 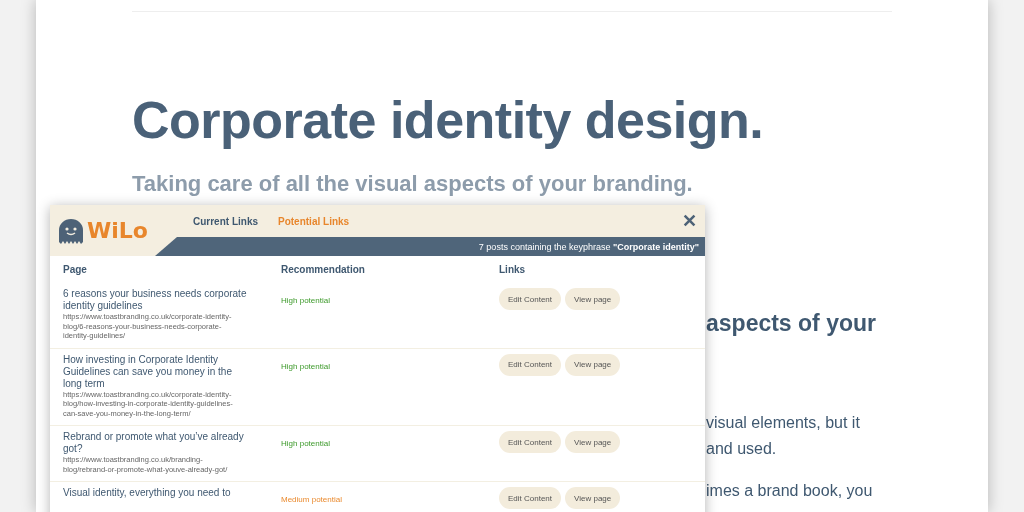 I want to click on column-header: Recommendation, so click(x=323, y=269).